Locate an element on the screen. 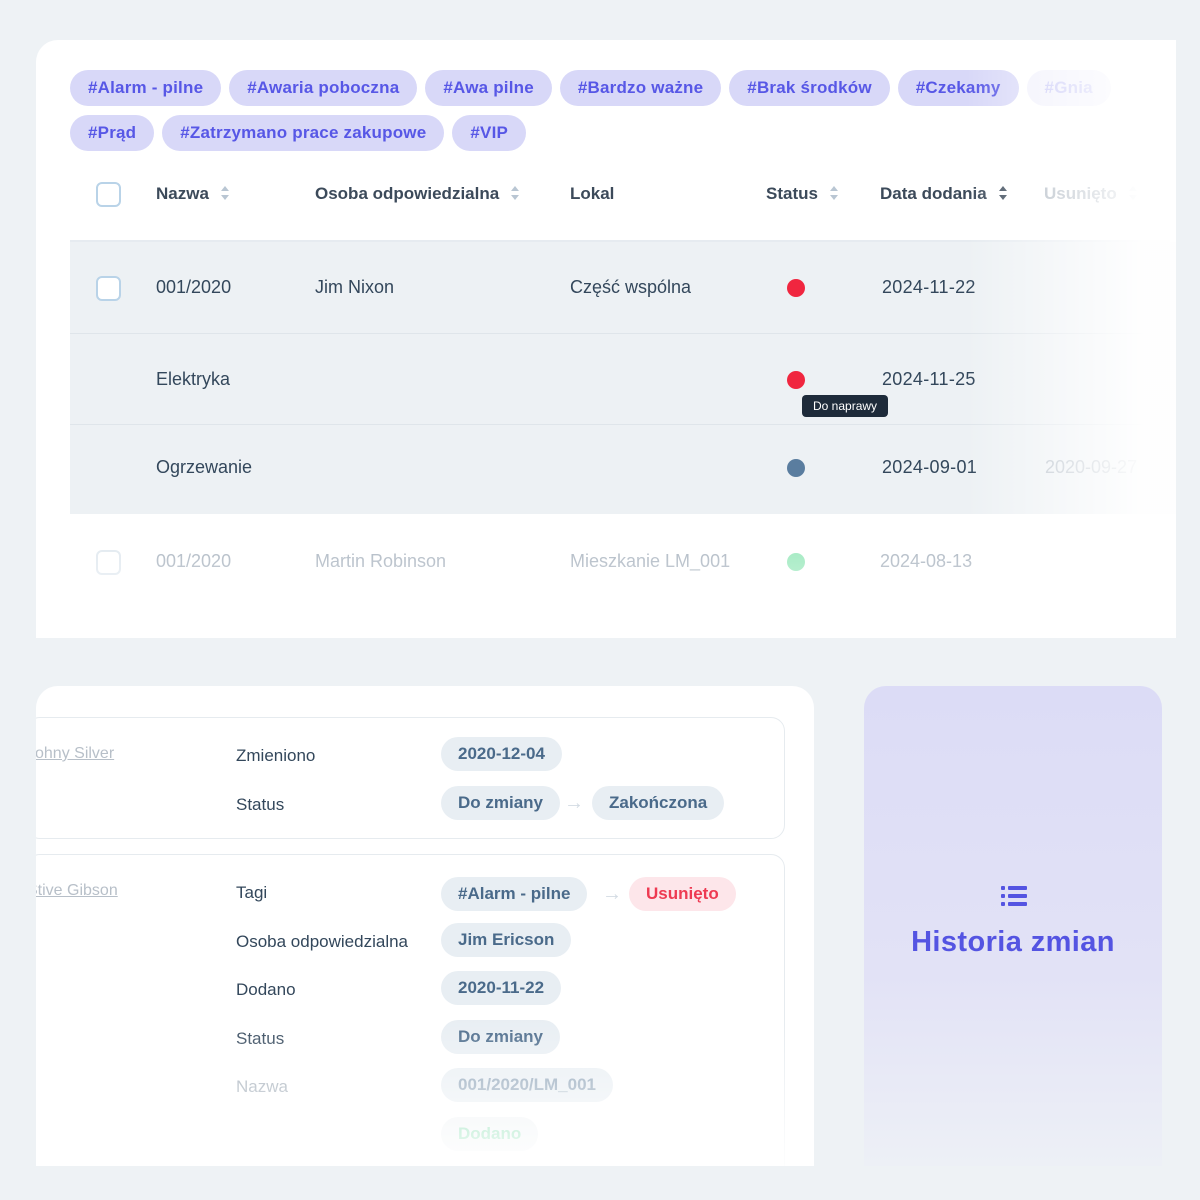 This screenshot has height=1200, width=1200. history-old-value-chip: #Alarm - pilne is located at coordinates (514, 894).